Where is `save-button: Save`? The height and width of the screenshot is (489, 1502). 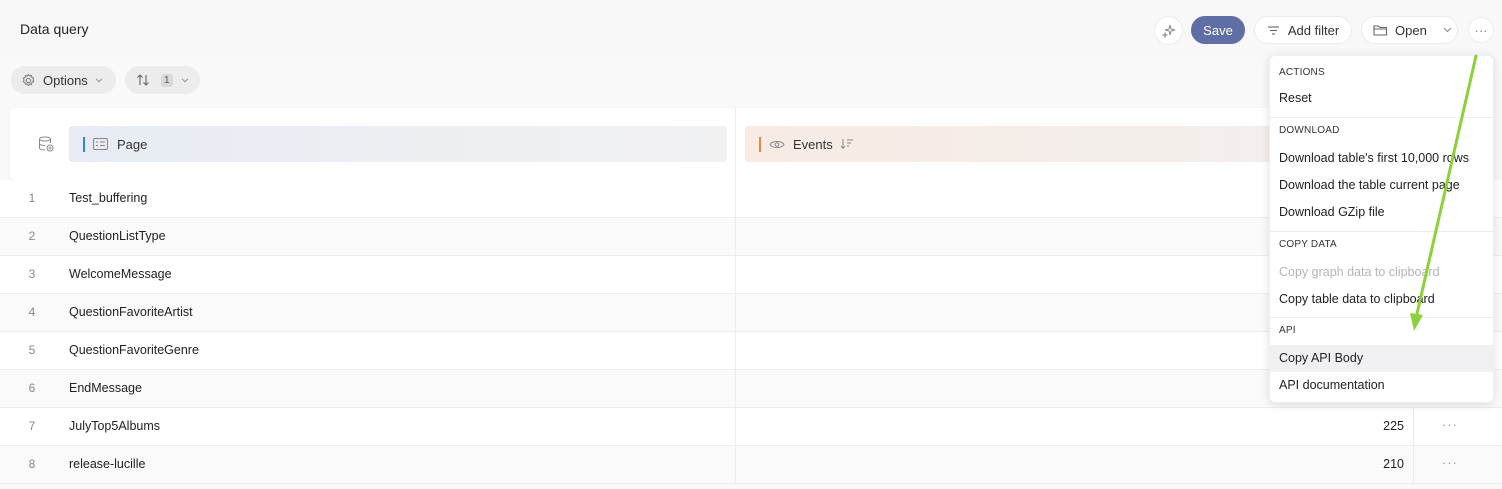 save-button: Save is located at coordinates (1218, 30).